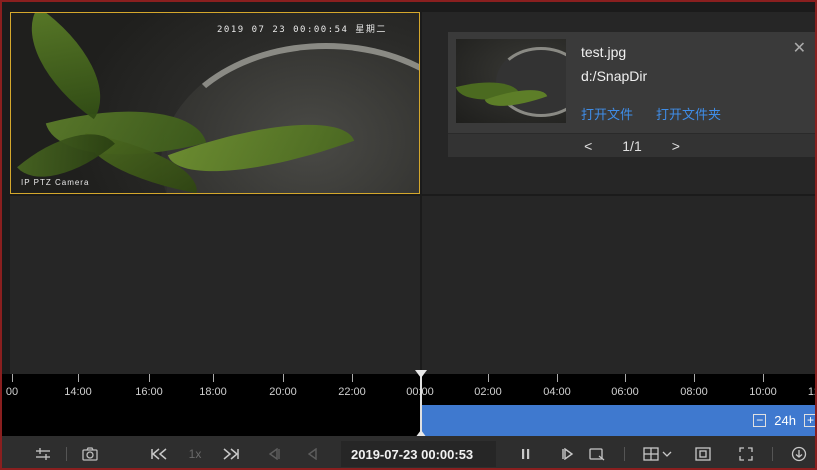 This screenshot has width=817, height=470. What do you see at coordinates (557, 392) in the screenshot?
I see `tick-label: 04:00` at bounding box center [557, 392].